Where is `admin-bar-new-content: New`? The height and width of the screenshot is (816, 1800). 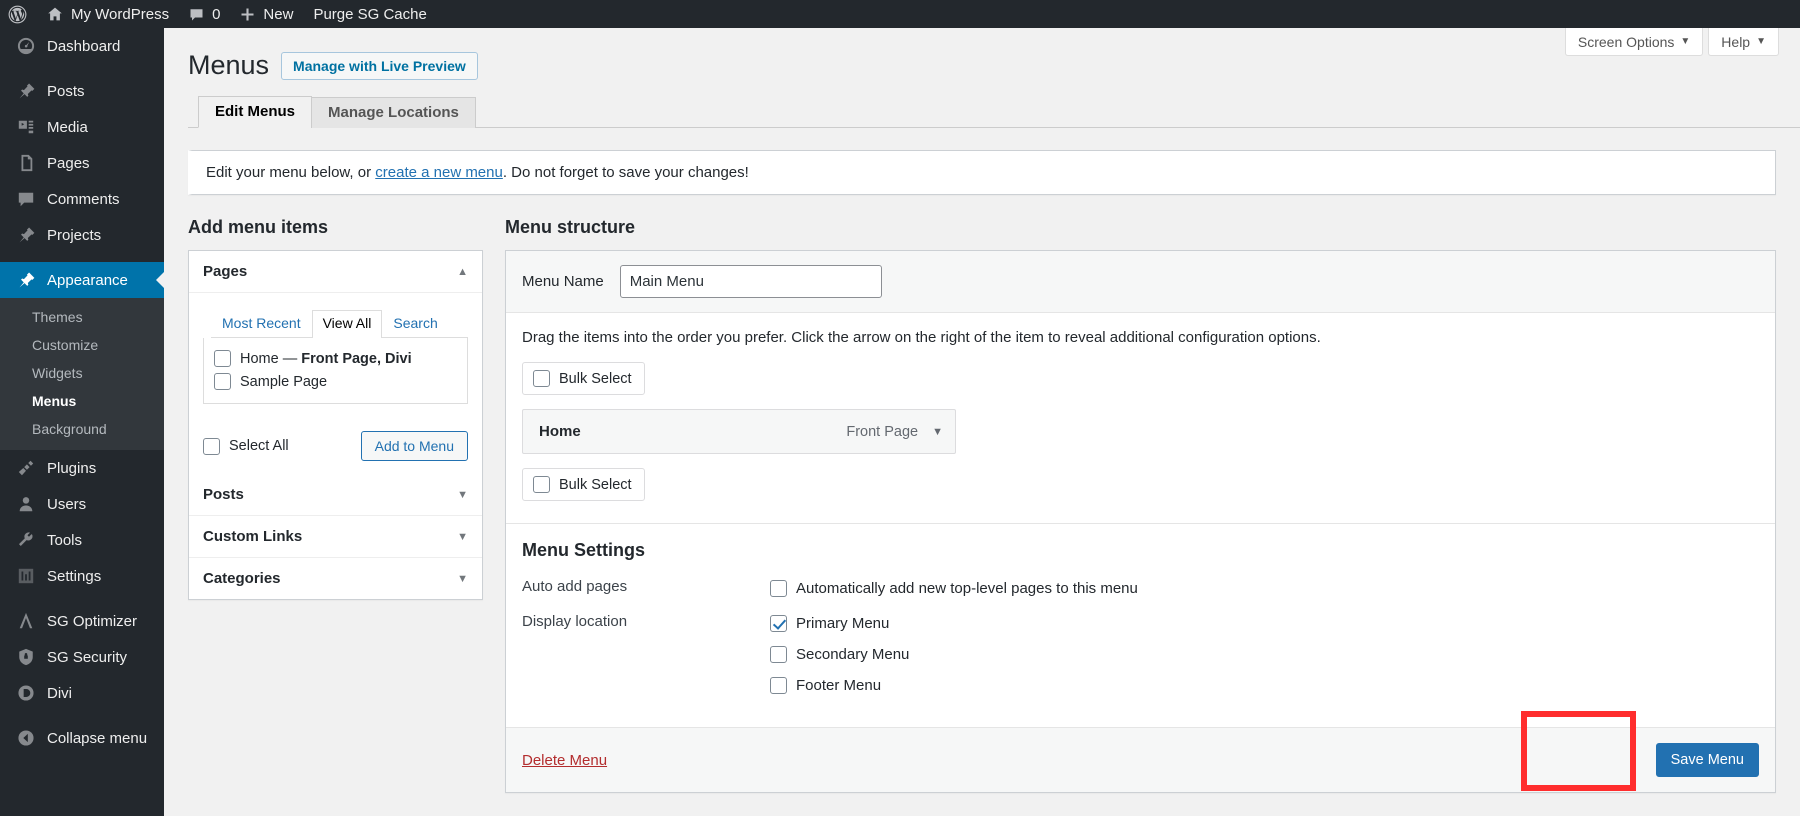 admin-bar-new-content: New is located at coordinates (266, 14).